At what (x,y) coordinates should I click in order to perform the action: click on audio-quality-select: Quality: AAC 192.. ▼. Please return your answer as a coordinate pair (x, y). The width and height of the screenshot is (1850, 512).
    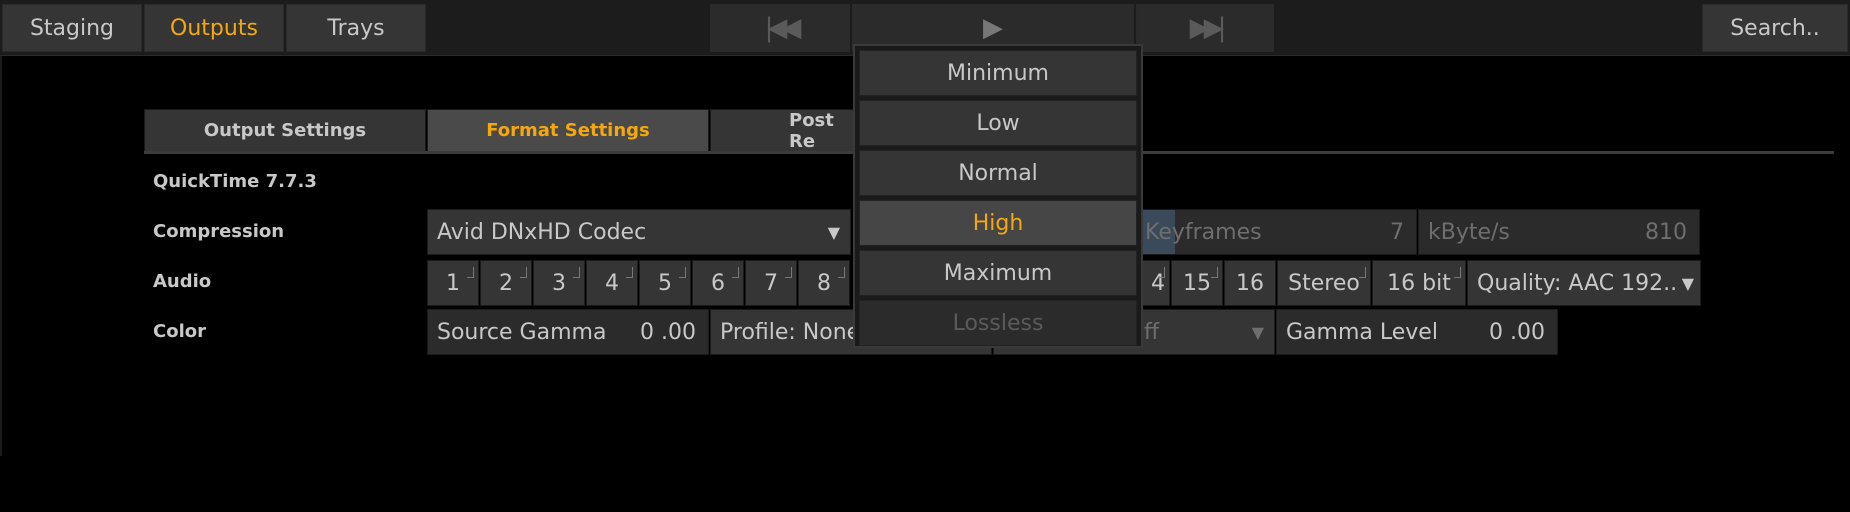
    Looking at the image, I should click on (1584, 283).